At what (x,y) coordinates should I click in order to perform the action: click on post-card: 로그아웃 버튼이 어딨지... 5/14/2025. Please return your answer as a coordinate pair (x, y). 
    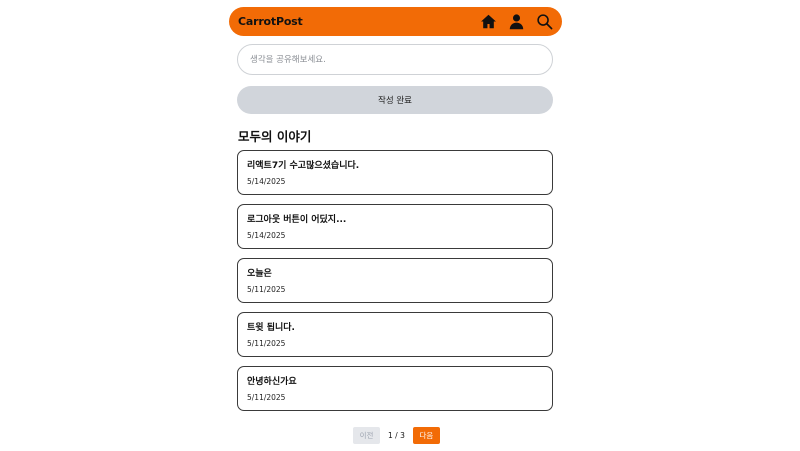
    Looking at the image, I should click on (395, 226).